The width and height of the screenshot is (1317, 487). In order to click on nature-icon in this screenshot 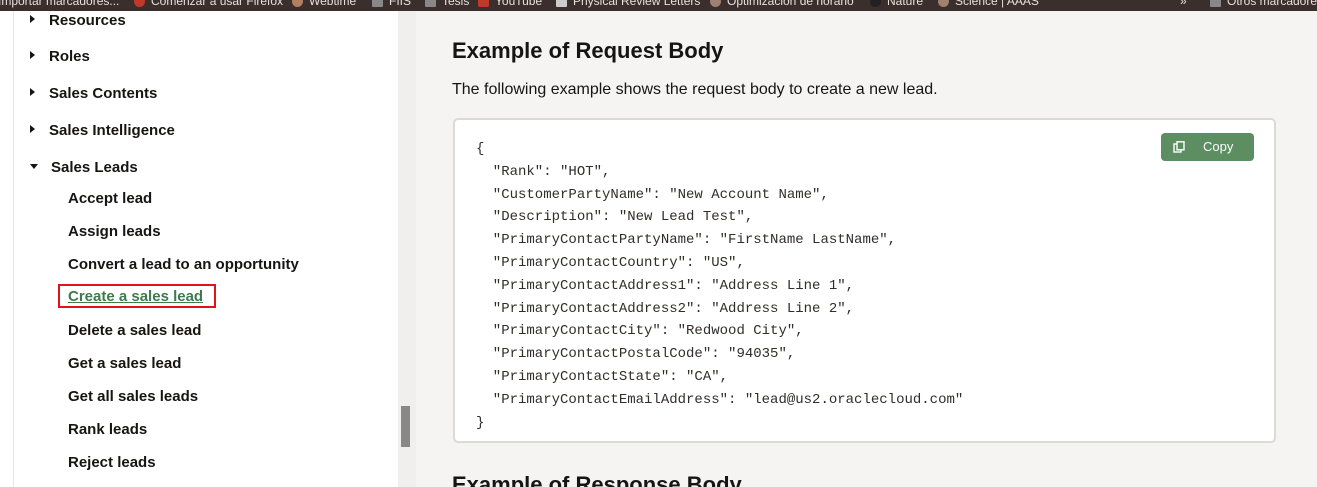, I will do `click(875, 4)`.